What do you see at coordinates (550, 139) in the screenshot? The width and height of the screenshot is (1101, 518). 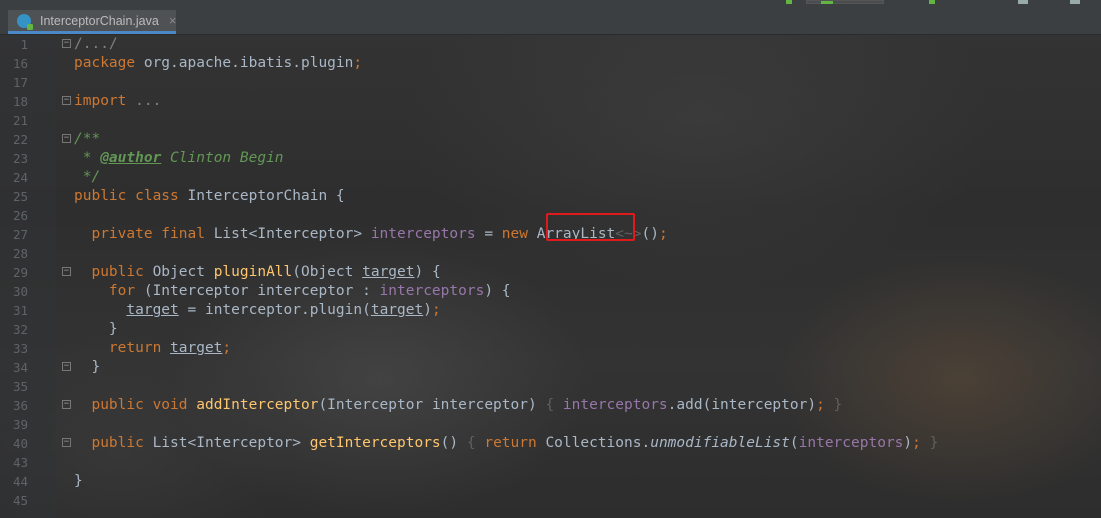 I see `code-line: 22 −/**` at bounding box center [550, 139].